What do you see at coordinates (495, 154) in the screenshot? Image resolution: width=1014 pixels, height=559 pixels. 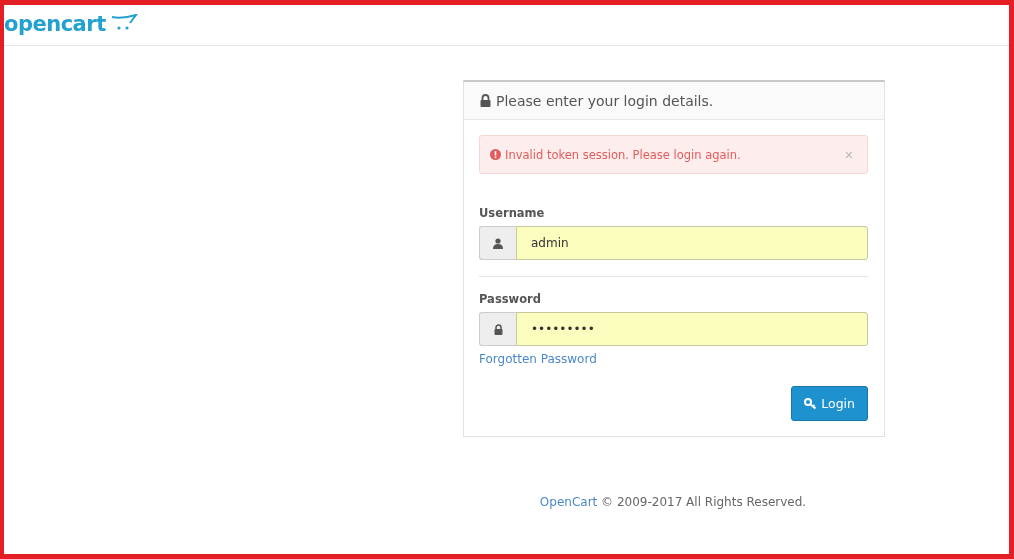 I see `exclamation-icon` at bounding box center [495, 154].